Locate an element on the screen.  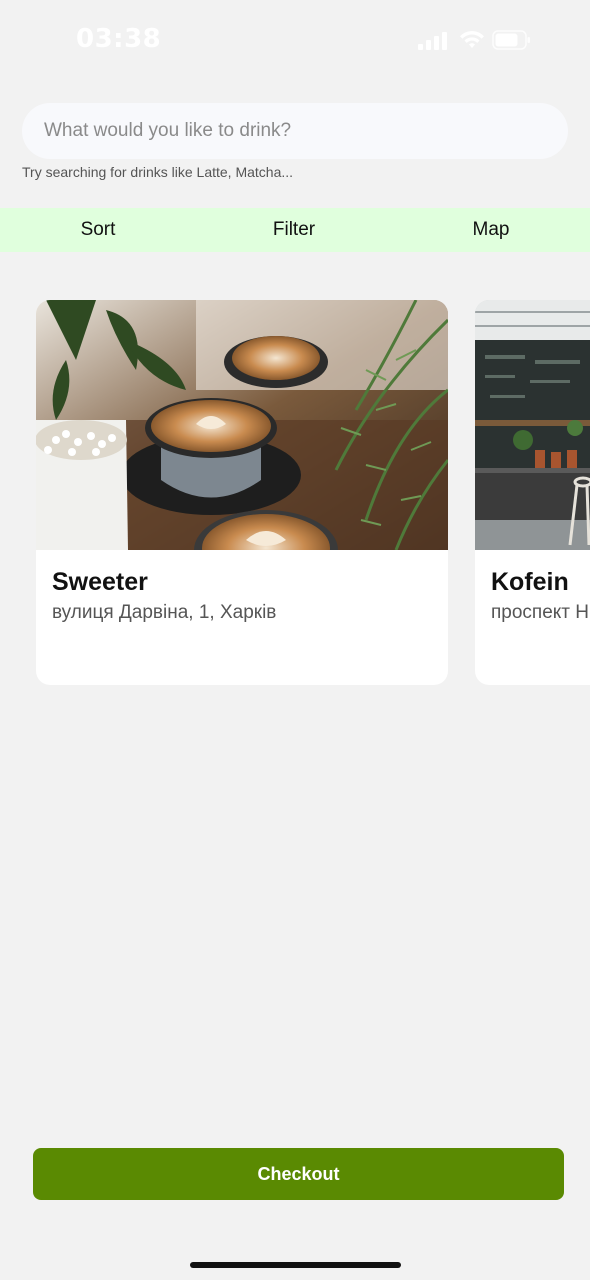
cafe-card: Kofein проспект Н is located at coordinates (532, 492).